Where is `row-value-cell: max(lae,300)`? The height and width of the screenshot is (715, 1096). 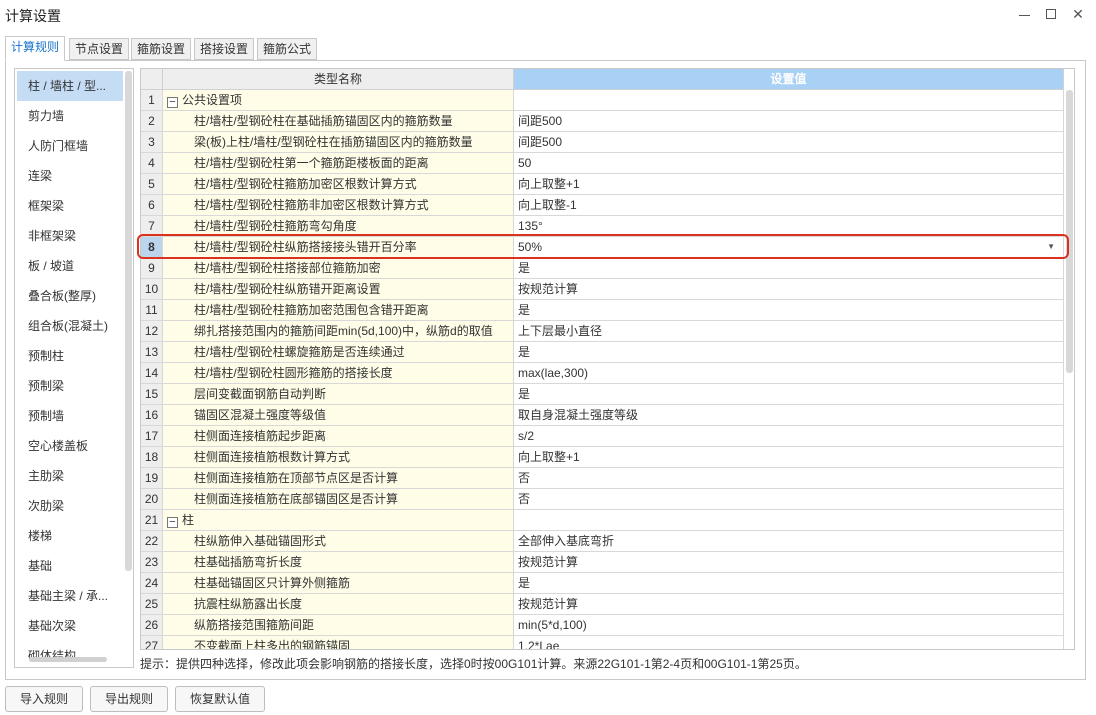
row-value-cell: max(lae,300) is located at coordinates (789, 373).